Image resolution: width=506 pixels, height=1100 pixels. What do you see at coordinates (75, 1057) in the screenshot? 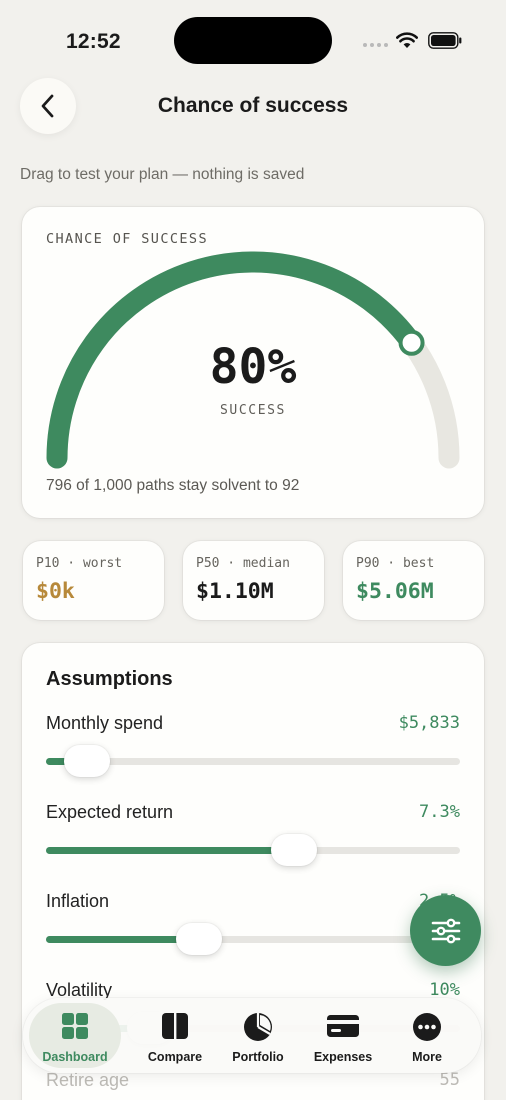
I see `tab-label: Dashboard` at bounding box center [75, 1057].